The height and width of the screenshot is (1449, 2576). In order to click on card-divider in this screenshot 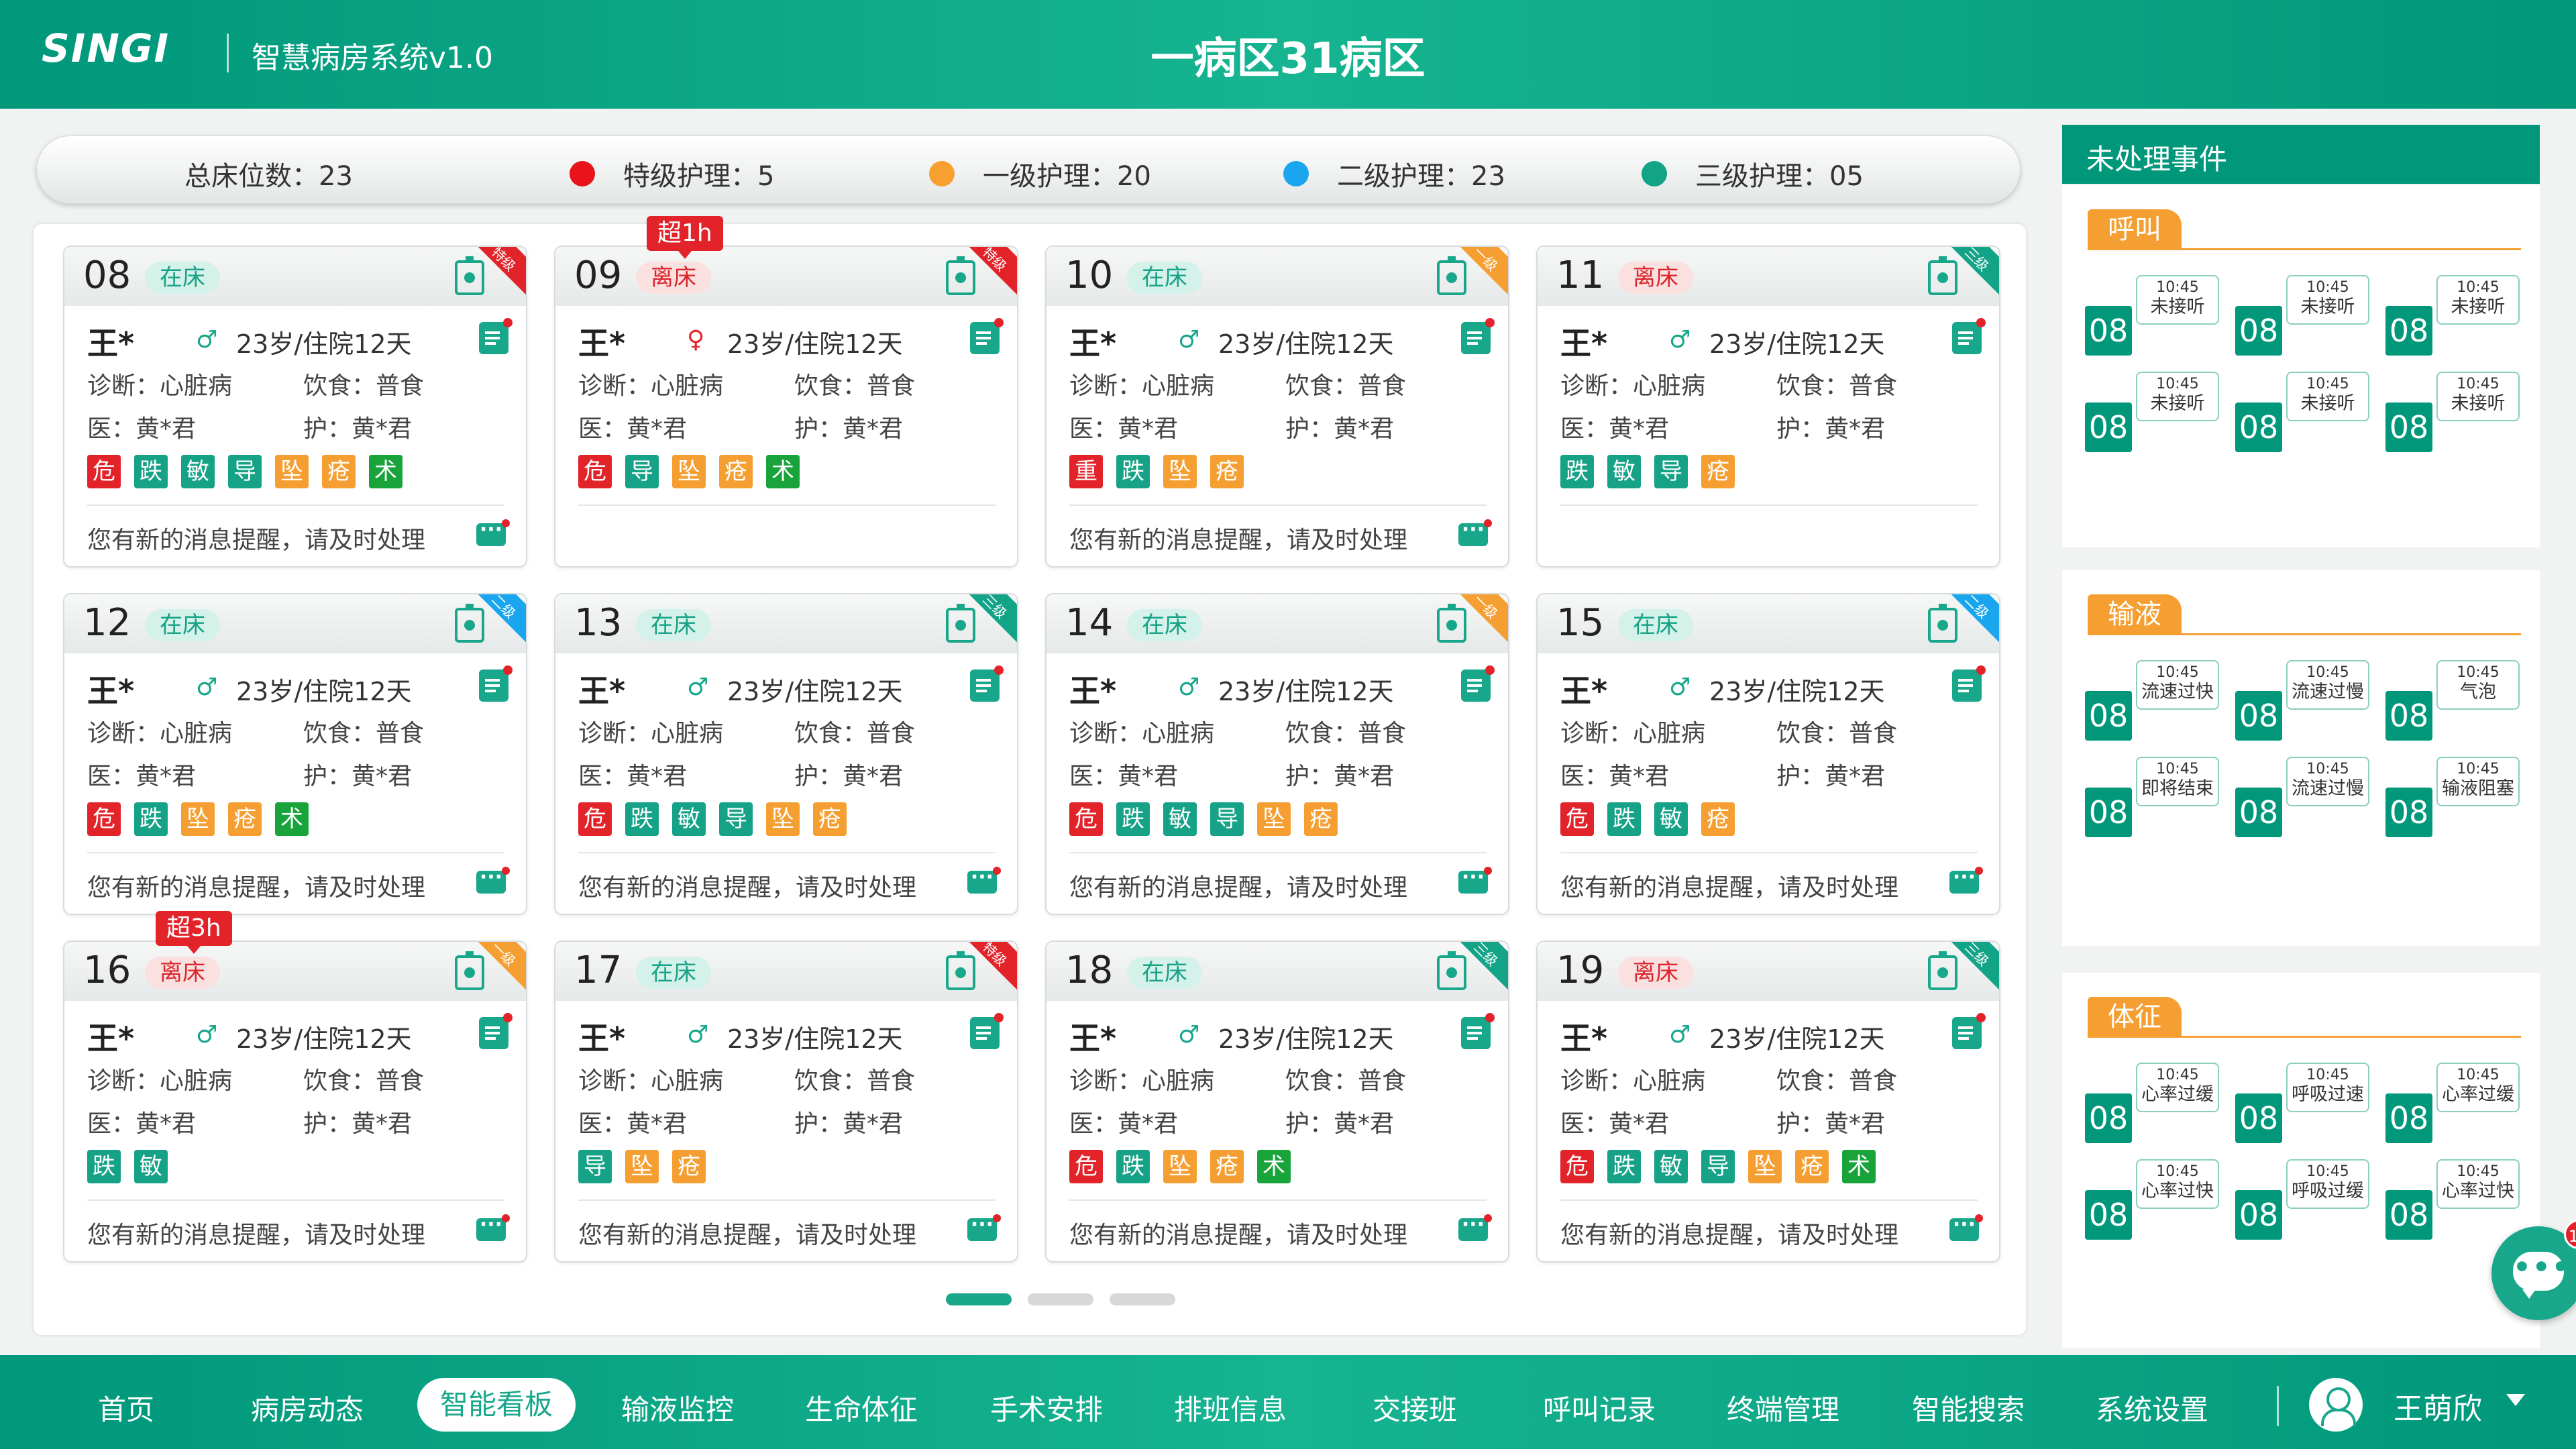, I will do `click(787, 1200)`.